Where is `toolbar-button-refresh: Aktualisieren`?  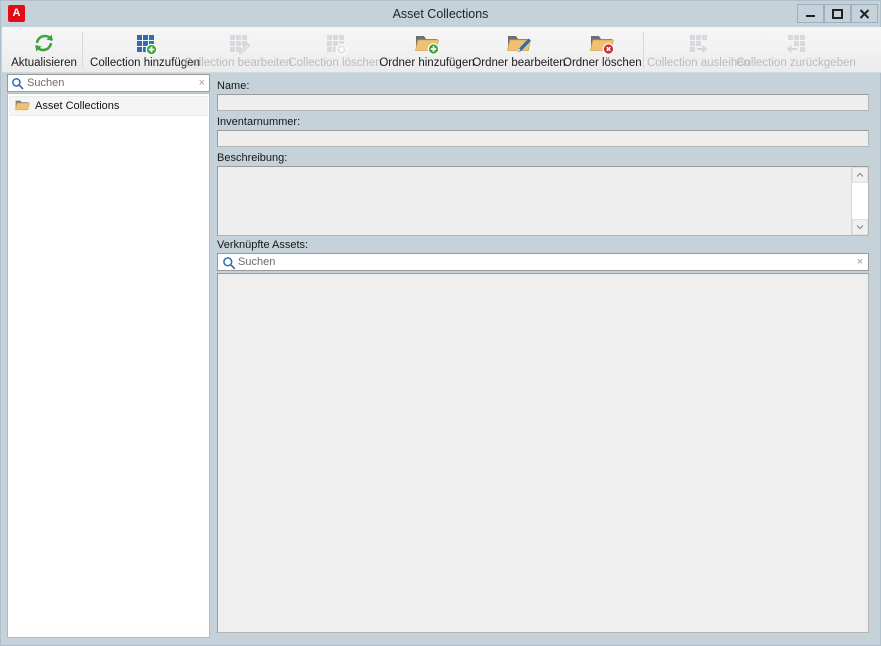 toolbar-button-refresh: Aktualisieren is located at coordinates (44, 50).